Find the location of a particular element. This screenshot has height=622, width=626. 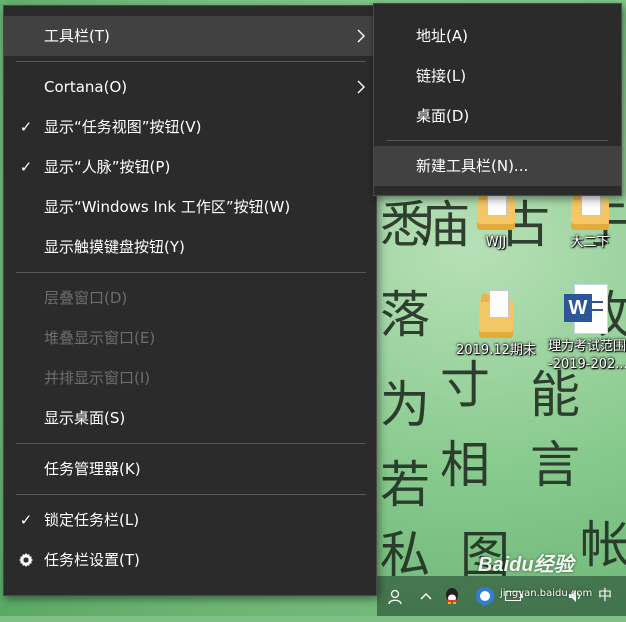

people-icon is located at coordinates (395, 596).